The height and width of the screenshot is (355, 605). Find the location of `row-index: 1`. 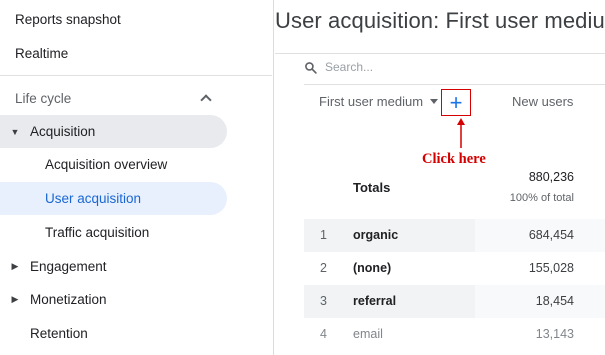

row-index: 1 is located at coordinates (323, 235).